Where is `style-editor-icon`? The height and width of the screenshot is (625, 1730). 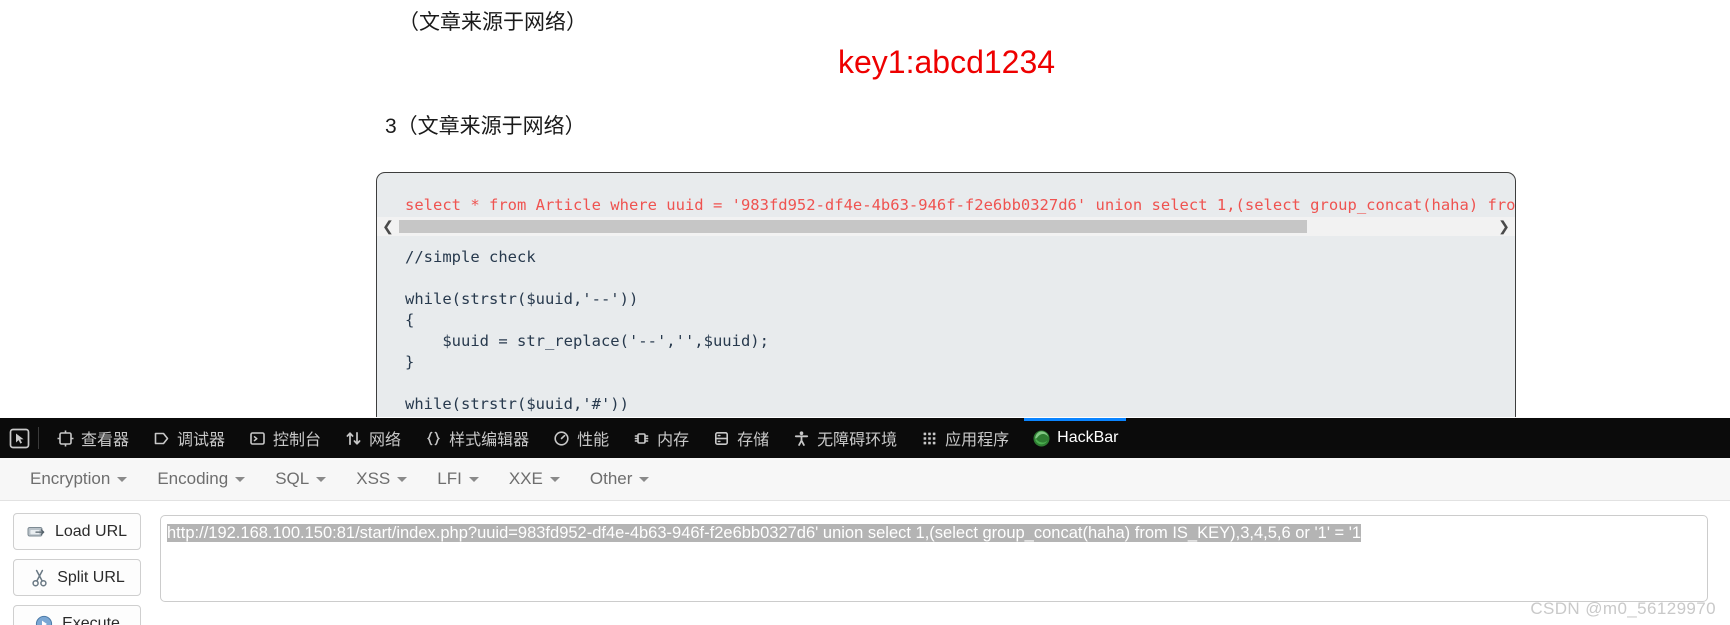
style-editor-icon is located at coordinates (433, 438).